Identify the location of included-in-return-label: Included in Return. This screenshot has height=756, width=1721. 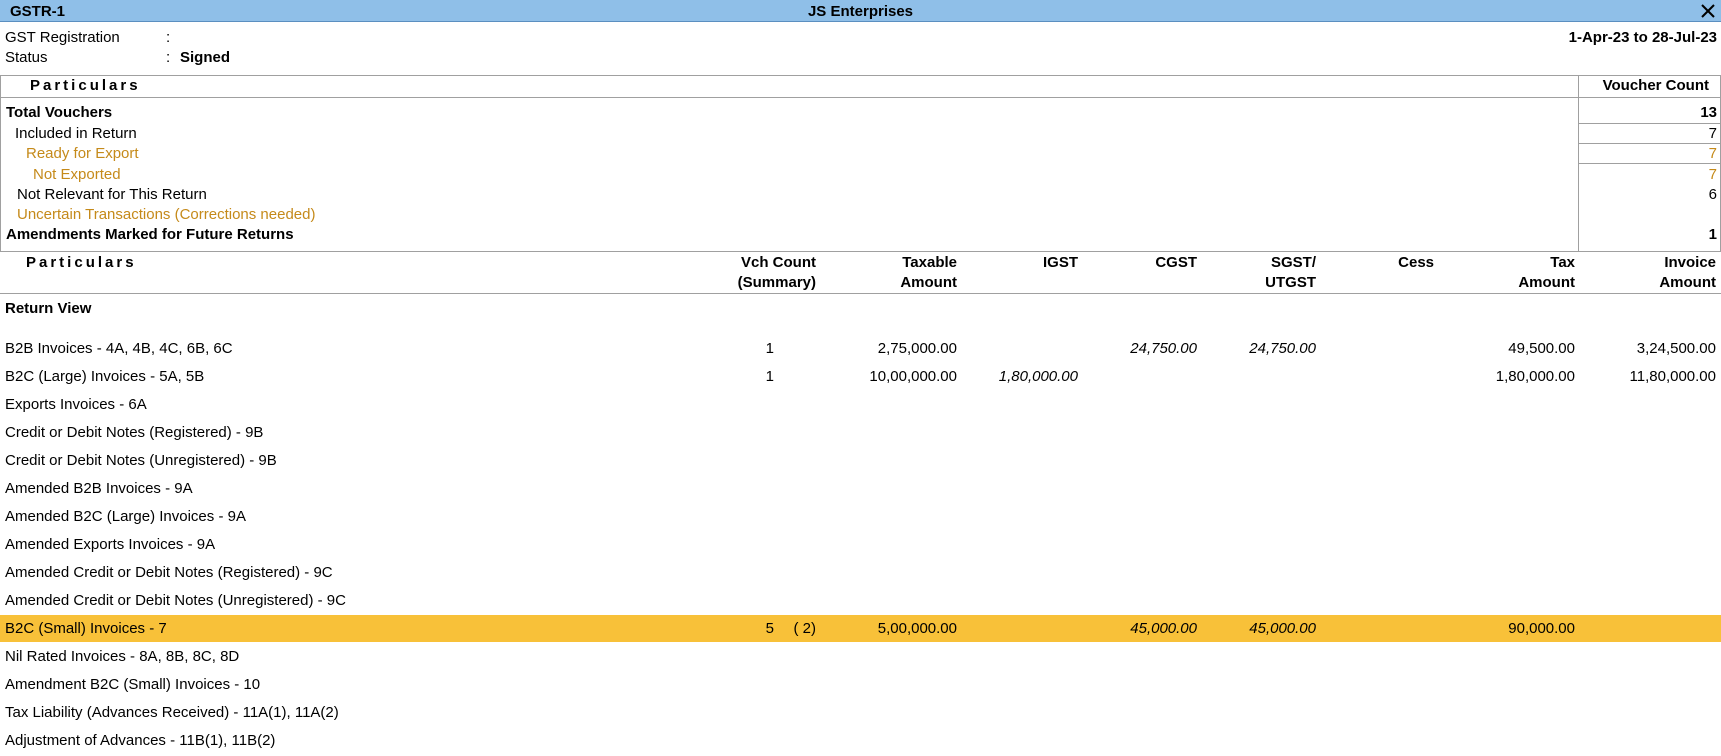
(76, 133).